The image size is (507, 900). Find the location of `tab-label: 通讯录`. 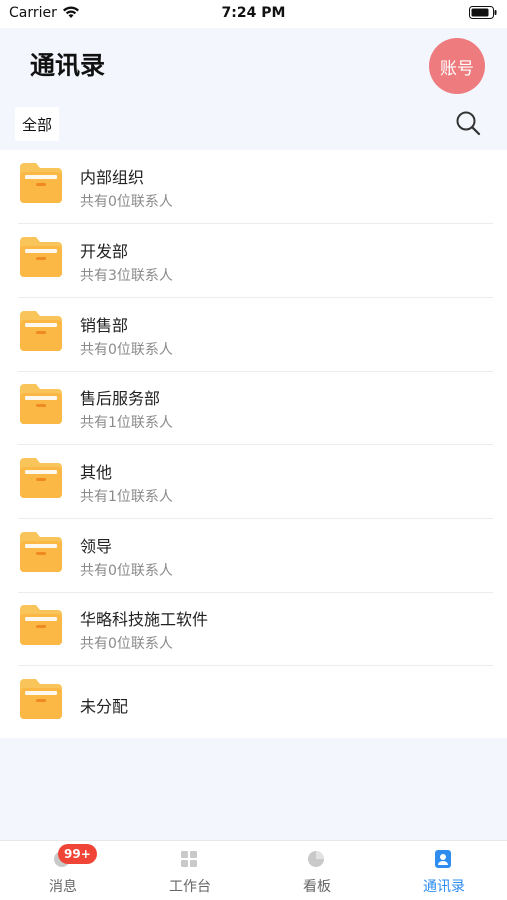

tab-label: 通讯录 is located at coordinates (444, 887).